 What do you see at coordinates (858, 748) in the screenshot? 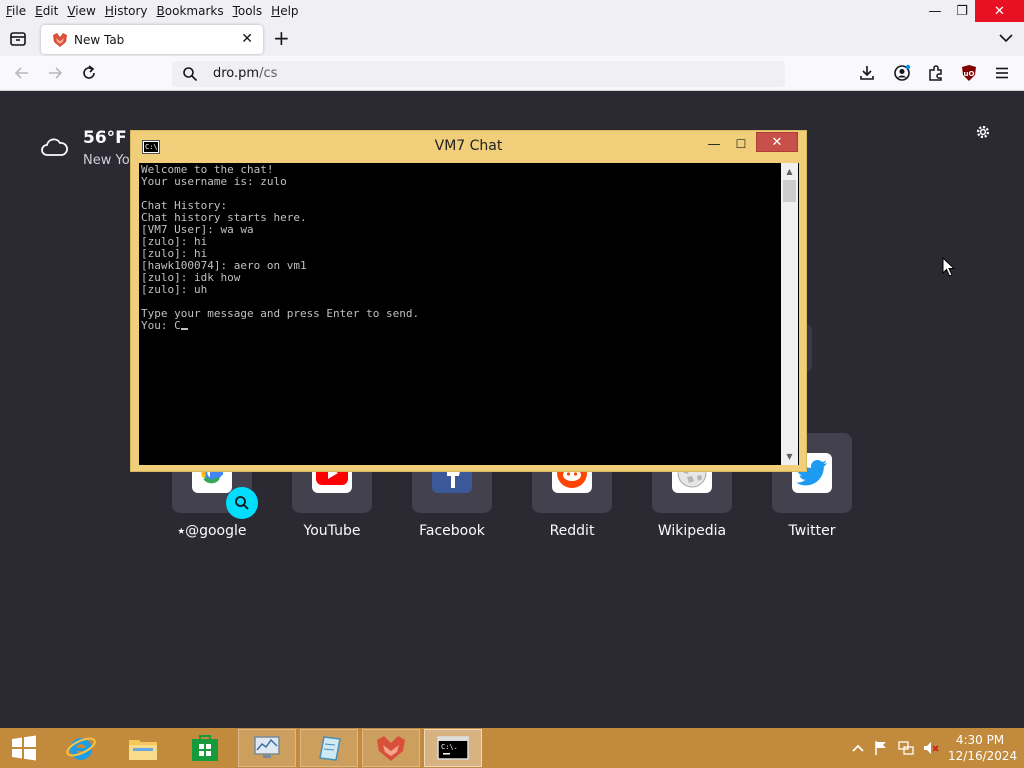
I see `show-hidden-icons-icon` at bounding box center [858, 748].